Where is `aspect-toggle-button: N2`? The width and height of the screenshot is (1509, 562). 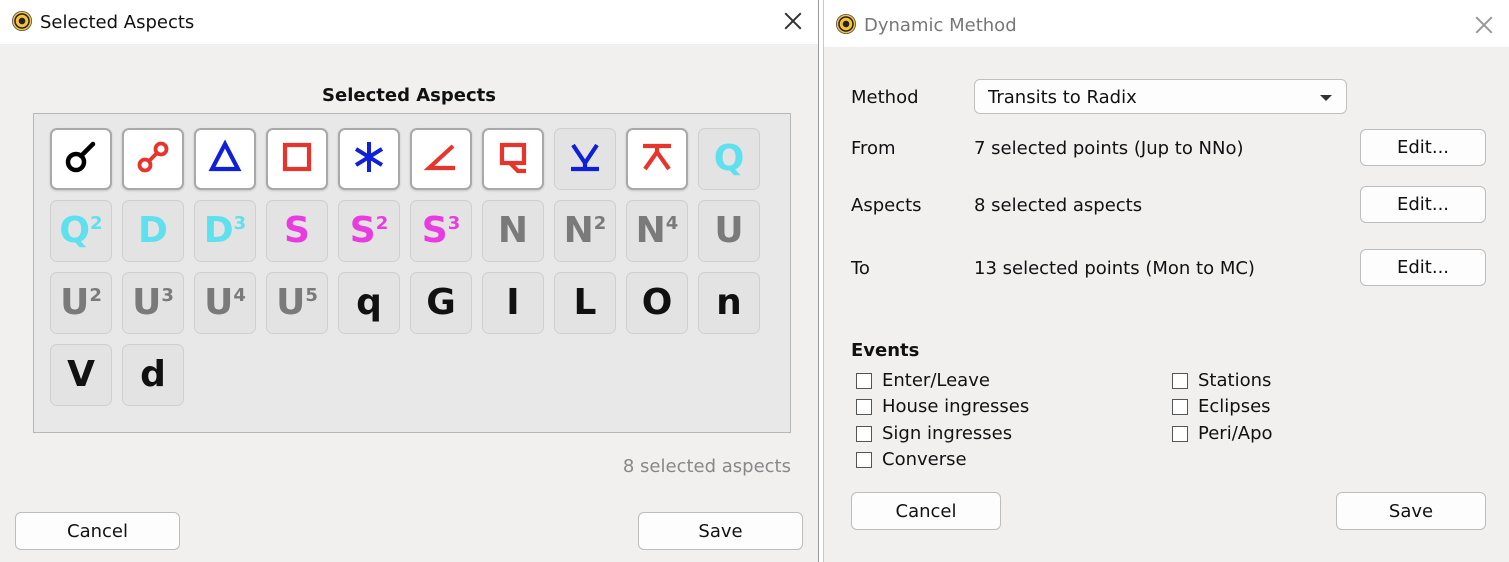 aspect-toggle-button: N2 is located at coordinates (585, 231).